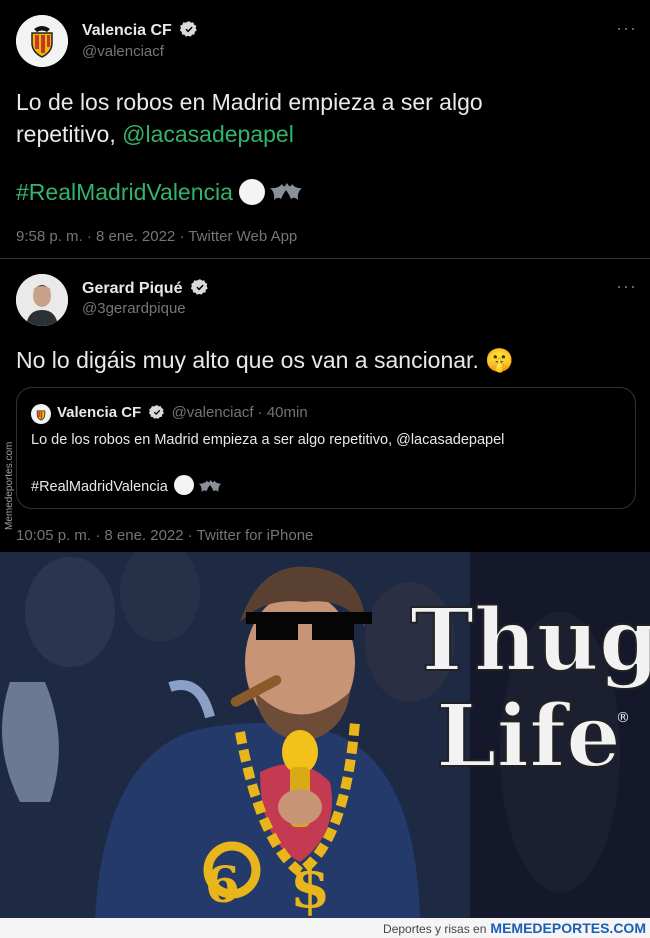  Describe the element at coordinates (325, 928) in the screenshot. I see `footer-watermark: Deportes y risas en MEMEDEPORTES.COM` at that location.